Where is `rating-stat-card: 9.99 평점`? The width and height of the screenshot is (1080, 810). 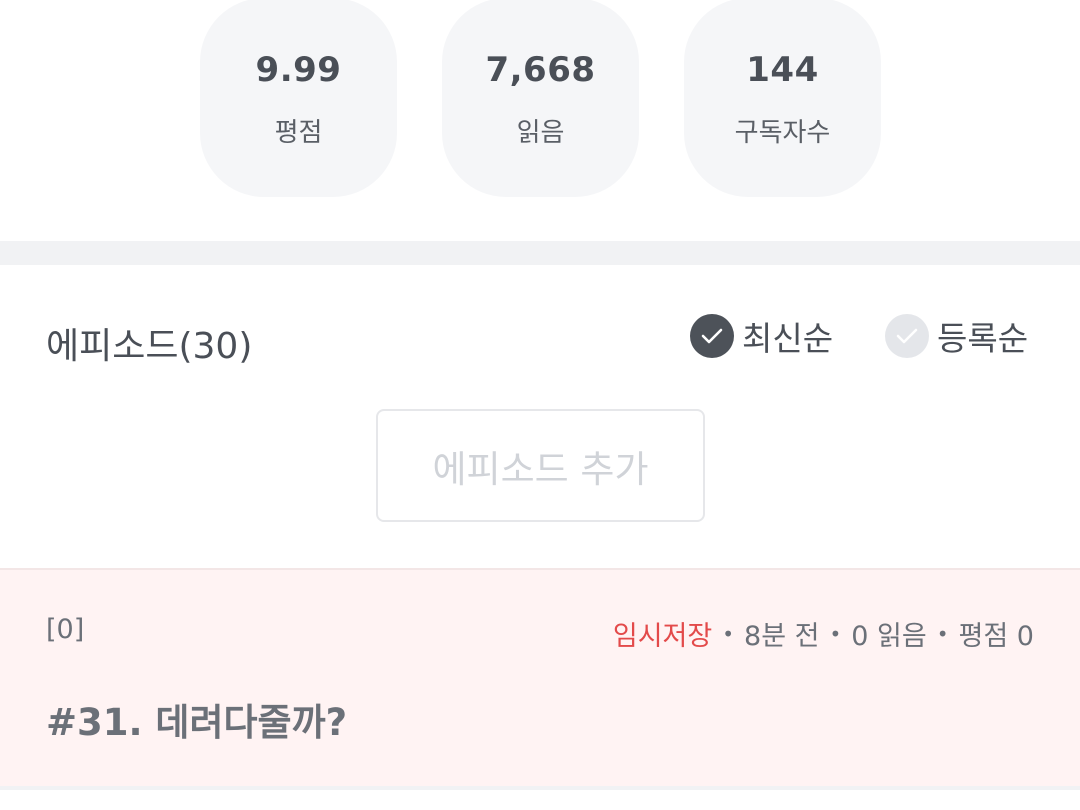
rating-stat-card: 9.99 평점 is located at coordinates (298, 98).